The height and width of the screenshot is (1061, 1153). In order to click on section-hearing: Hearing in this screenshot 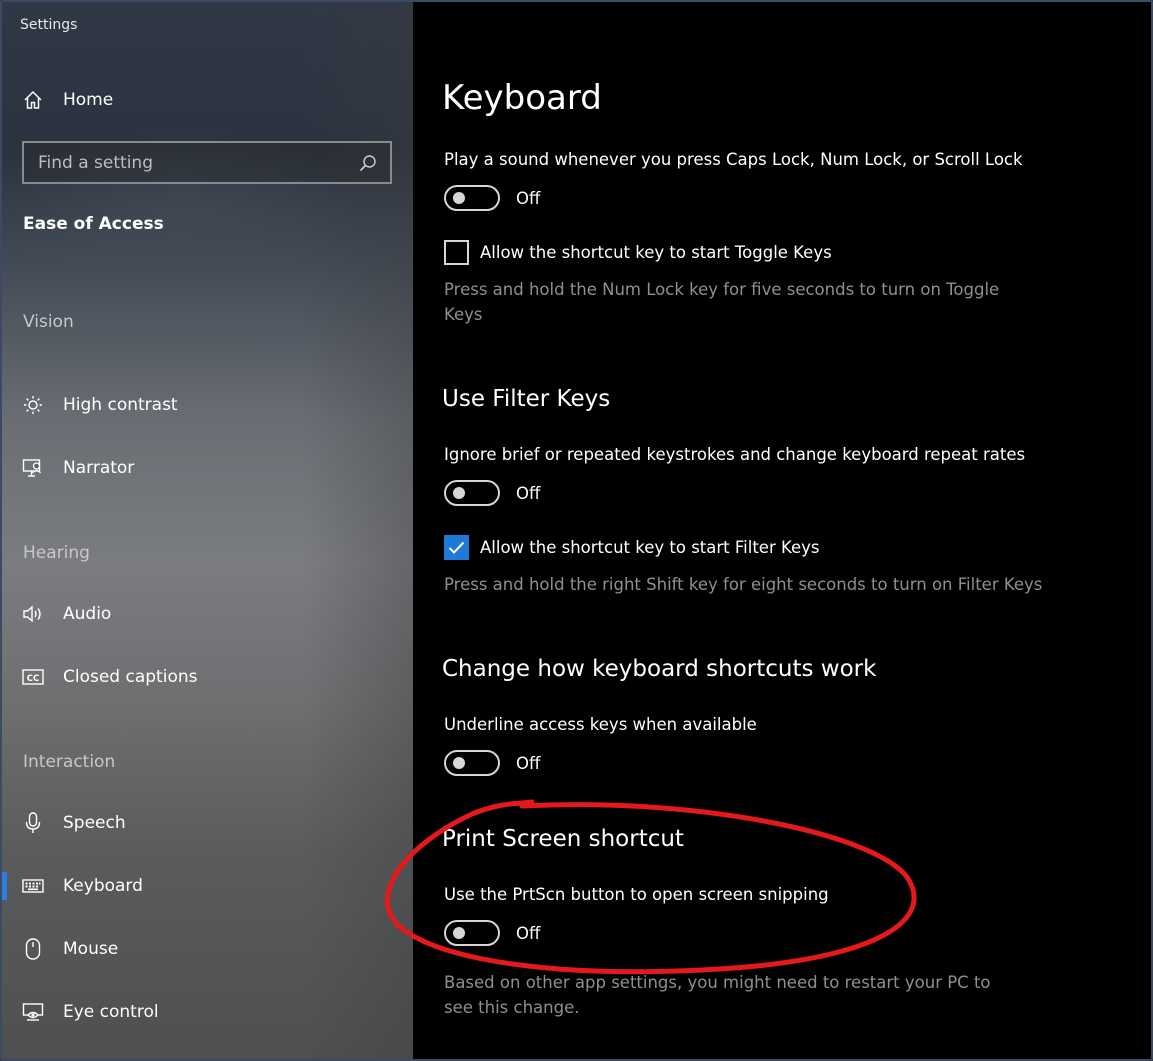, I will do `click(56, 553)`.